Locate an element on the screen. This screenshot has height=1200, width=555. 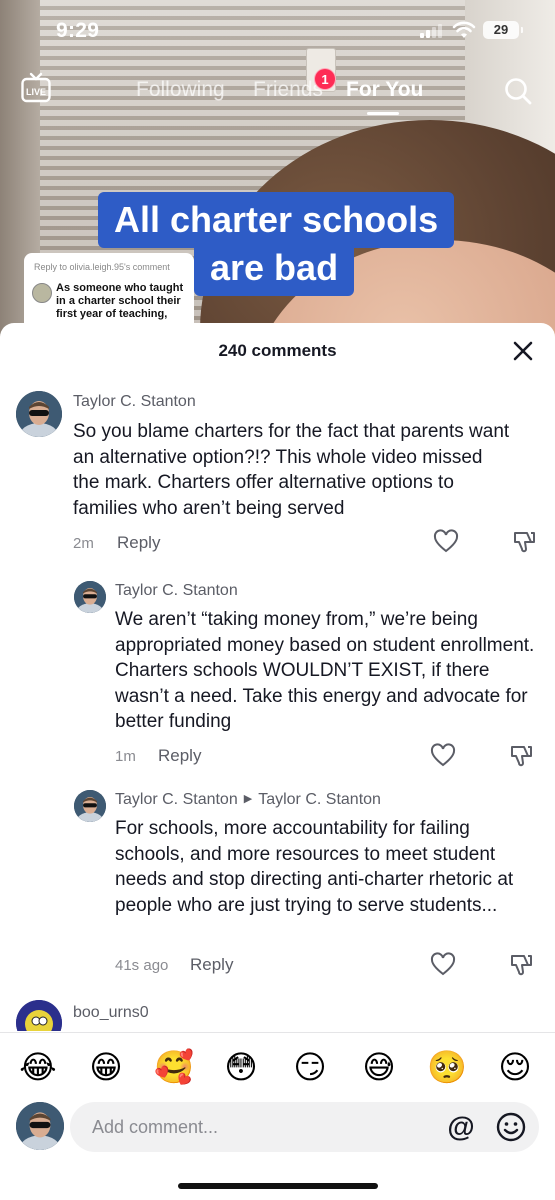
emoji-picker-icon is located at coordinates (511, 1127).